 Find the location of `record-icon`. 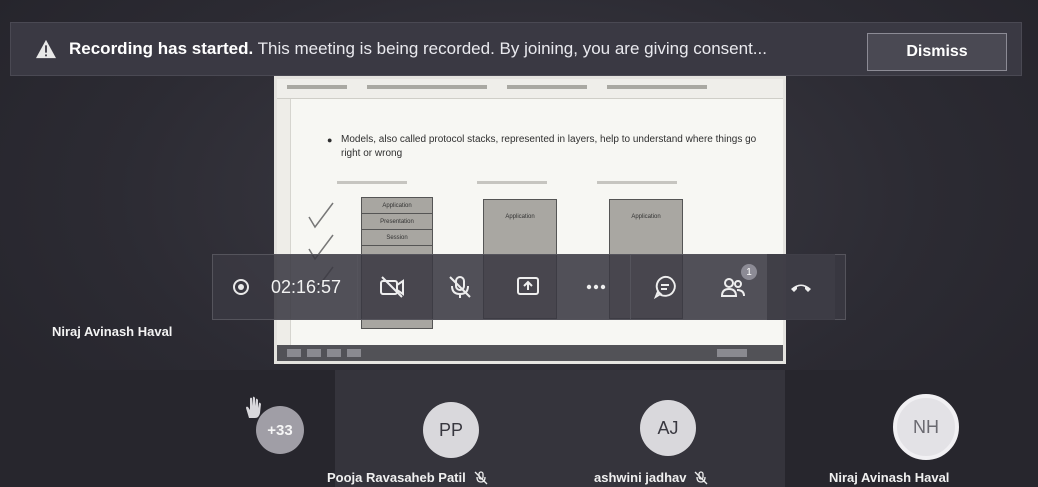

record-icon is located at coordinates (241, 287).